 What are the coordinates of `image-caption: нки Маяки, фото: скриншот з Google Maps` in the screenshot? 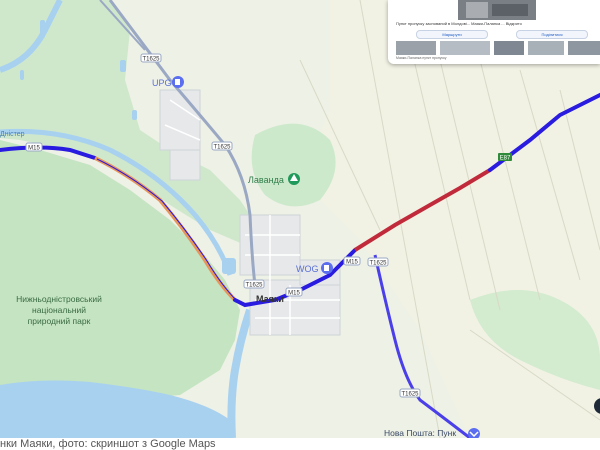 It's located at (108, 444).